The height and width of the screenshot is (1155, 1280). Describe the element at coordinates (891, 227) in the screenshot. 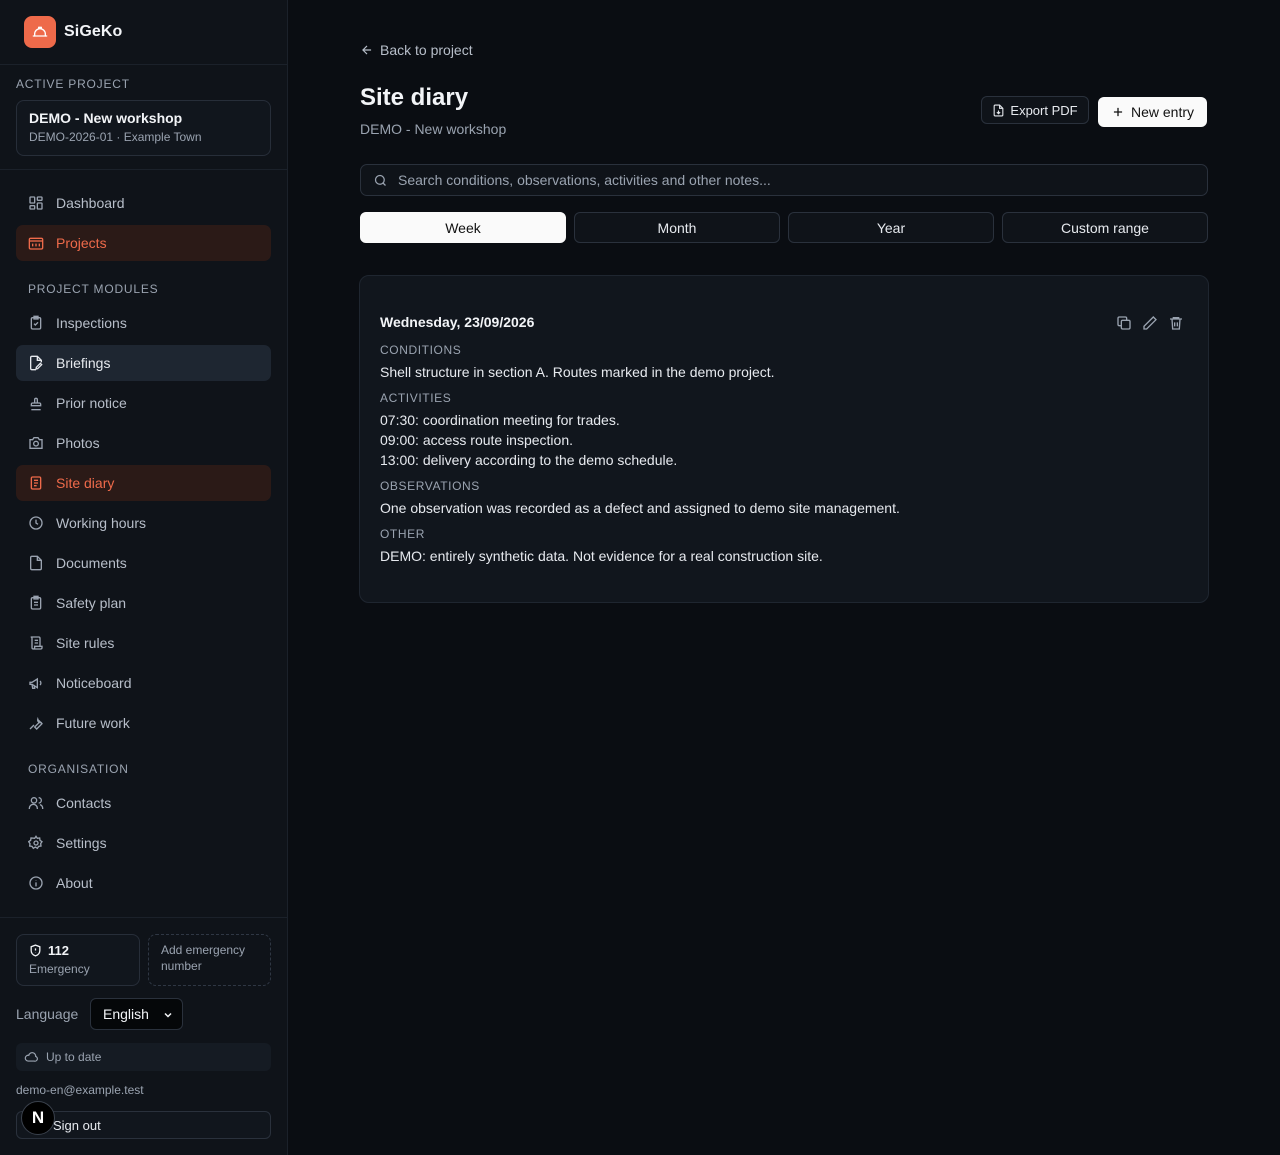

I see `tab-year: Year` at that location.